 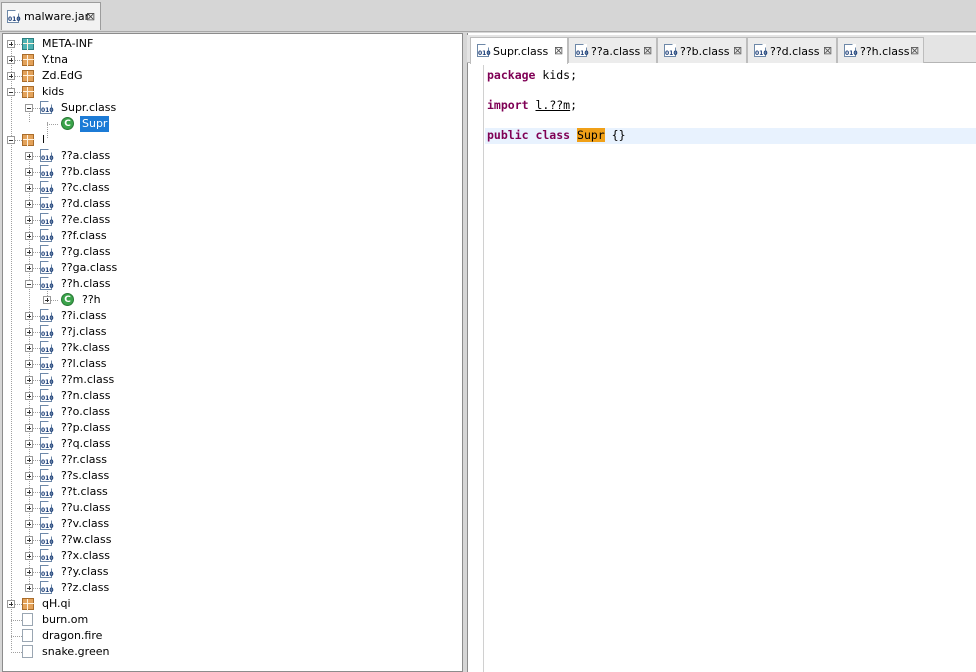 I want to click on file-node: dragon.fire, so click(x=232, y=636).